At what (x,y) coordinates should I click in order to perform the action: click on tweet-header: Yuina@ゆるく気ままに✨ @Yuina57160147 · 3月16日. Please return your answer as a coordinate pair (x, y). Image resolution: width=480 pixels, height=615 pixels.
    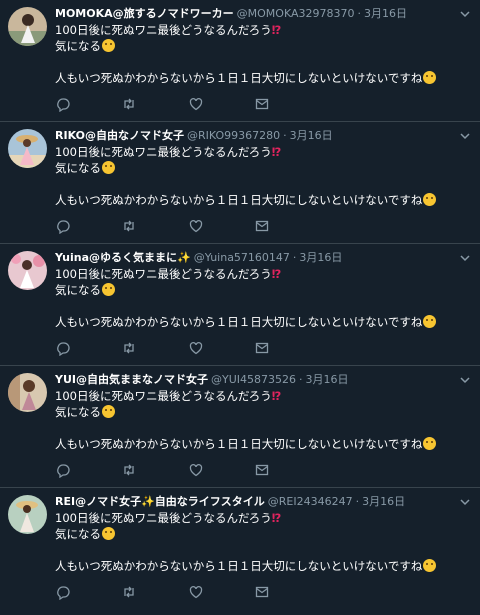
    Looking at the image, I should click on (254, 258).